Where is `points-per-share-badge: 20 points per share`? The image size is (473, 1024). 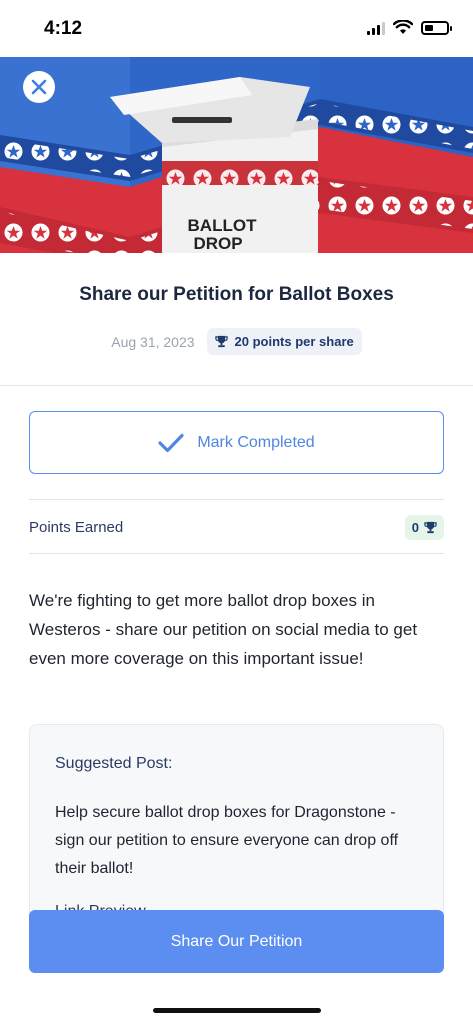 points-per-share-badge: 20 points per share is located at coordinates (284, 341).